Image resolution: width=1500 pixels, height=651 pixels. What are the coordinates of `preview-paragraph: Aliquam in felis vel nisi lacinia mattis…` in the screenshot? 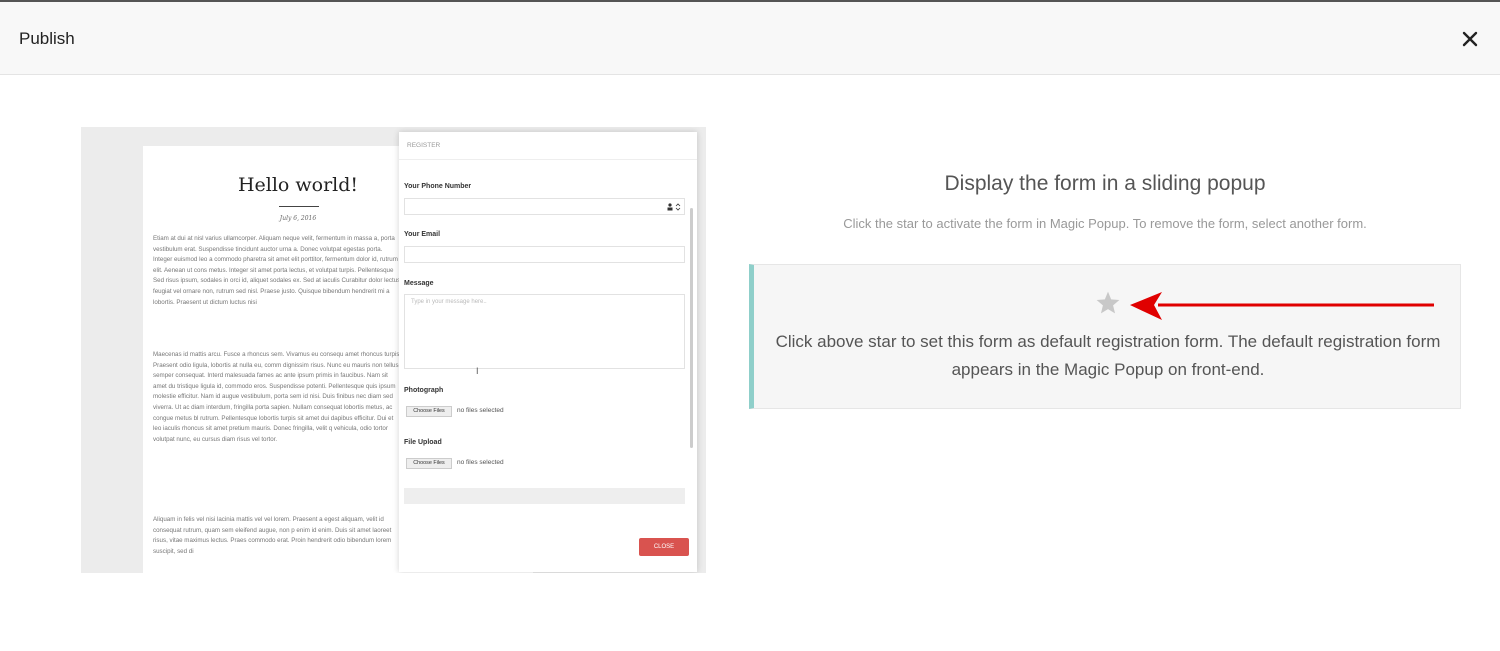 It's located at (272, 535).